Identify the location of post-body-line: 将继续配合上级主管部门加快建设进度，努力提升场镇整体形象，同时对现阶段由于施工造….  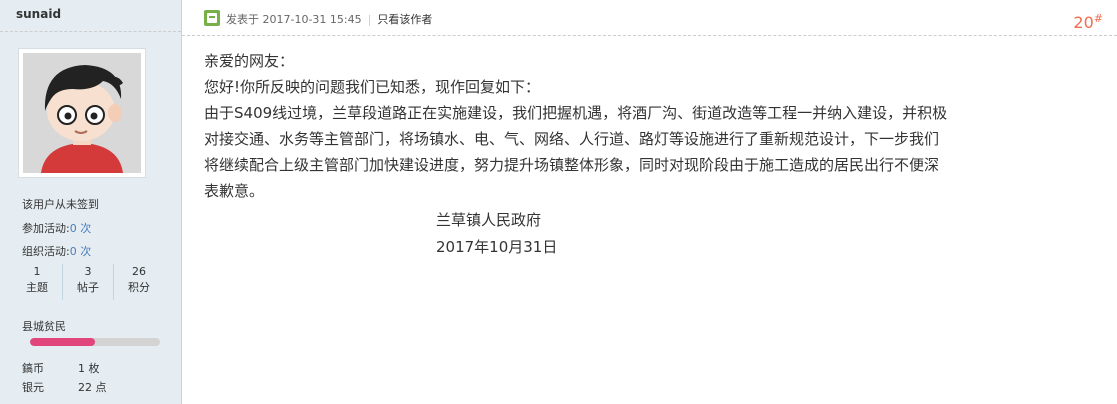
(572, 165).